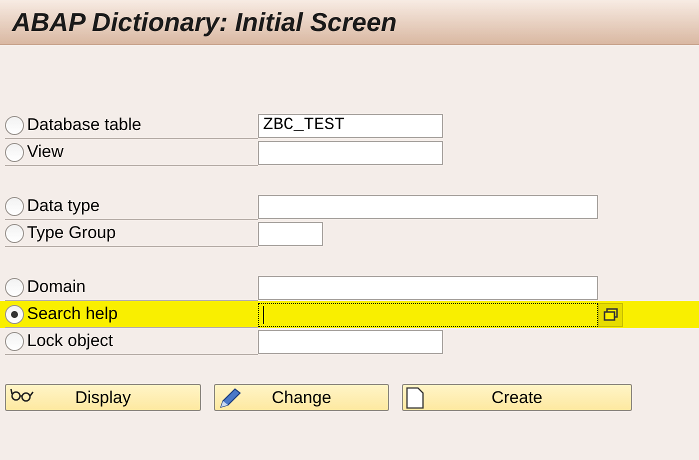  I want to click on windows-icon, so click(610, 315).